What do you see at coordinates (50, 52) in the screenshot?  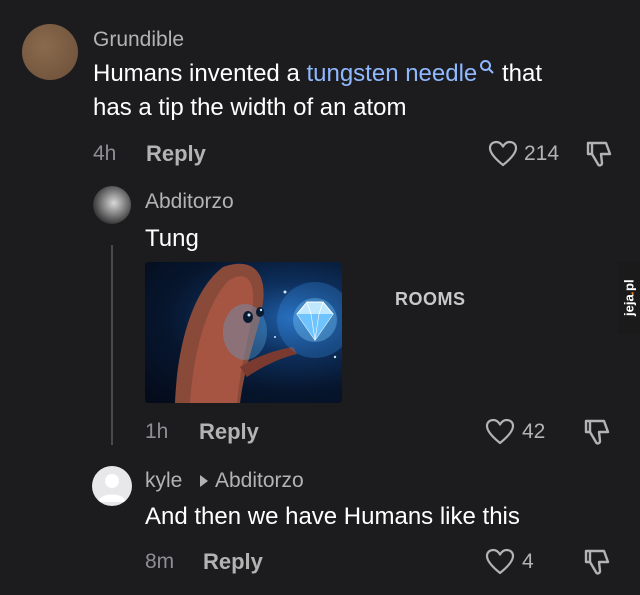 I see `avatar-grundible` at bounding box center [50, 52].